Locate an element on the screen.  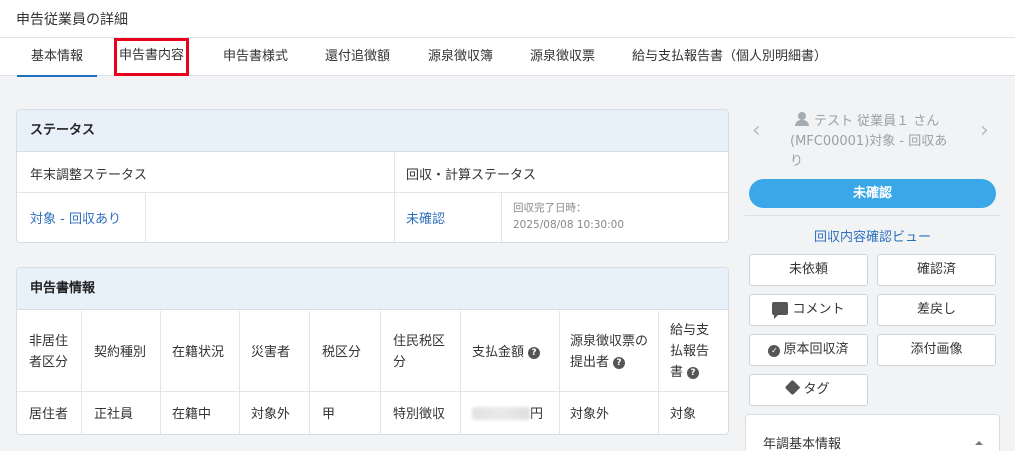
comment-button: コメント is located at coordinates (808, 310).